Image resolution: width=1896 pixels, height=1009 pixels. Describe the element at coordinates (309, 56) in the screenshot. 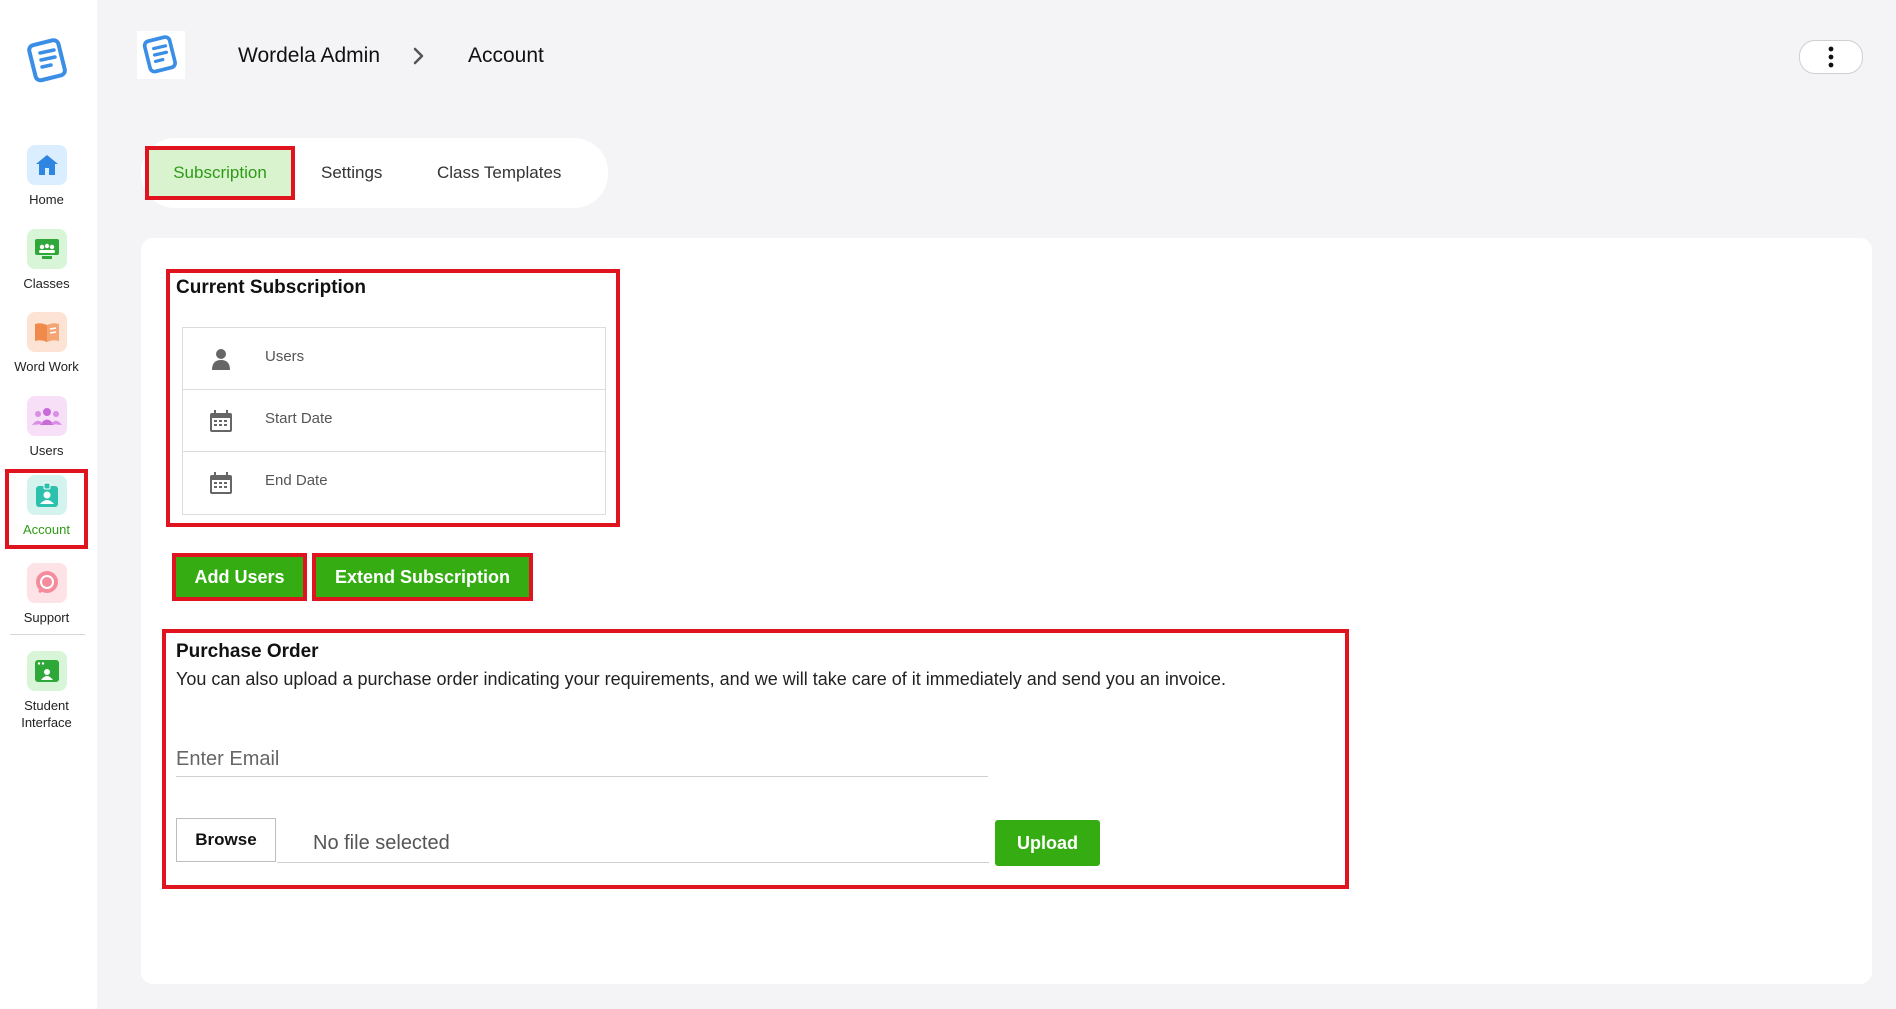

I see `breadcrumb-root: Wordela Admin` at that location.